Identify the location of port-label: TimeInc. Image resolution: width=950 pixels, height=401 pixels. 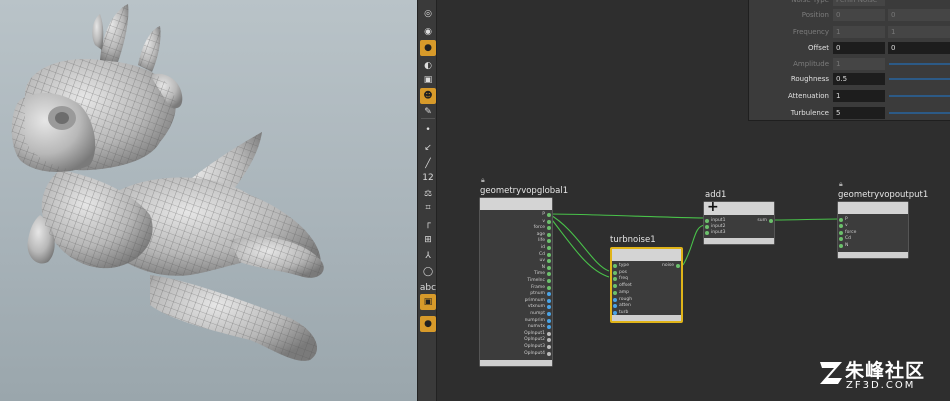
(536, 280).